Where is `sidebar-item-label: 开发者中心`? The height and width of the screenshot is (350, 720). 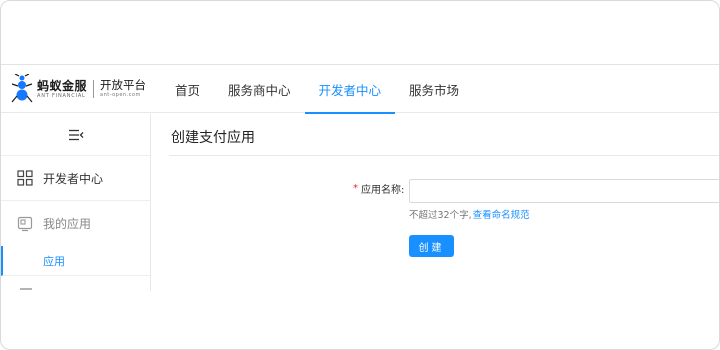 sidebar-item-label: 开发者中心 is located at coordinates (73, 178).